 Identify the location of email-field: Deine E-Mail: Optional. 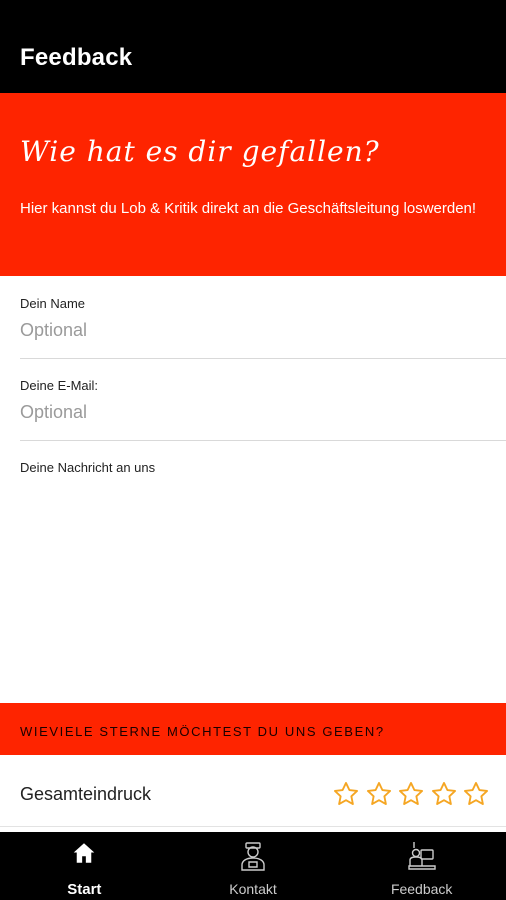
(263, 409).